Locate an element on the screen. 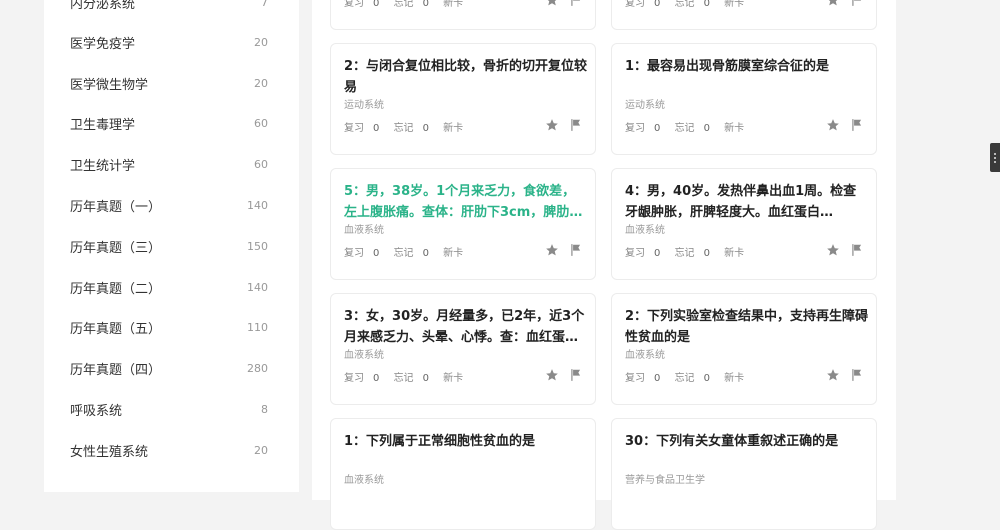 The height and width of the screenshot is (530, 1000). sidebar-item-label: 医学微生物学 is located at coordinates (109, 85).